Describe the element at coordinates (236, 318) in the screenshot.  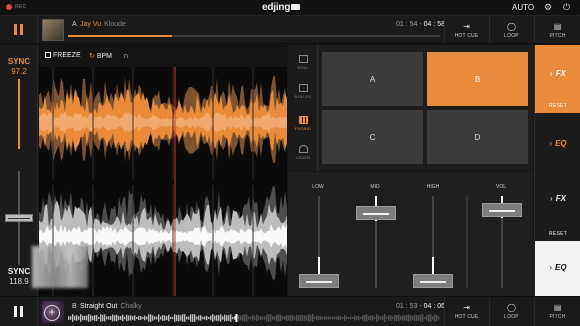
I see `overview-playhead` at that location.